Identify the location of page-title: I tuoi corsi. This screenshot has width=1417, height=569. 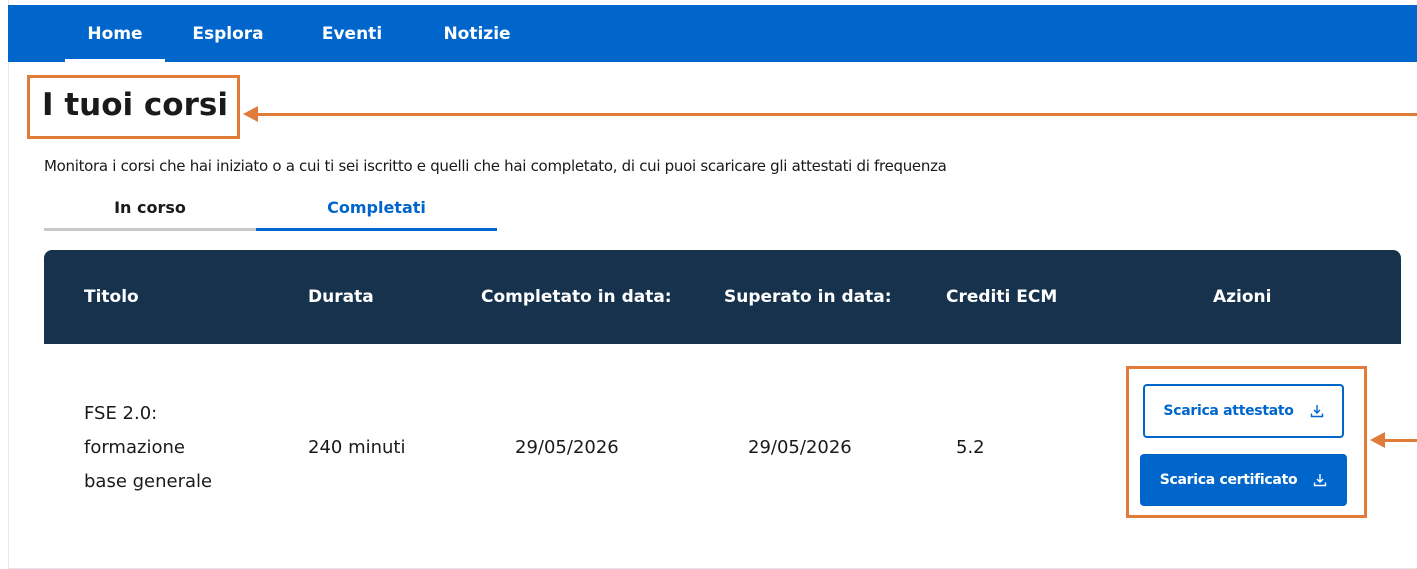
(135, 105).